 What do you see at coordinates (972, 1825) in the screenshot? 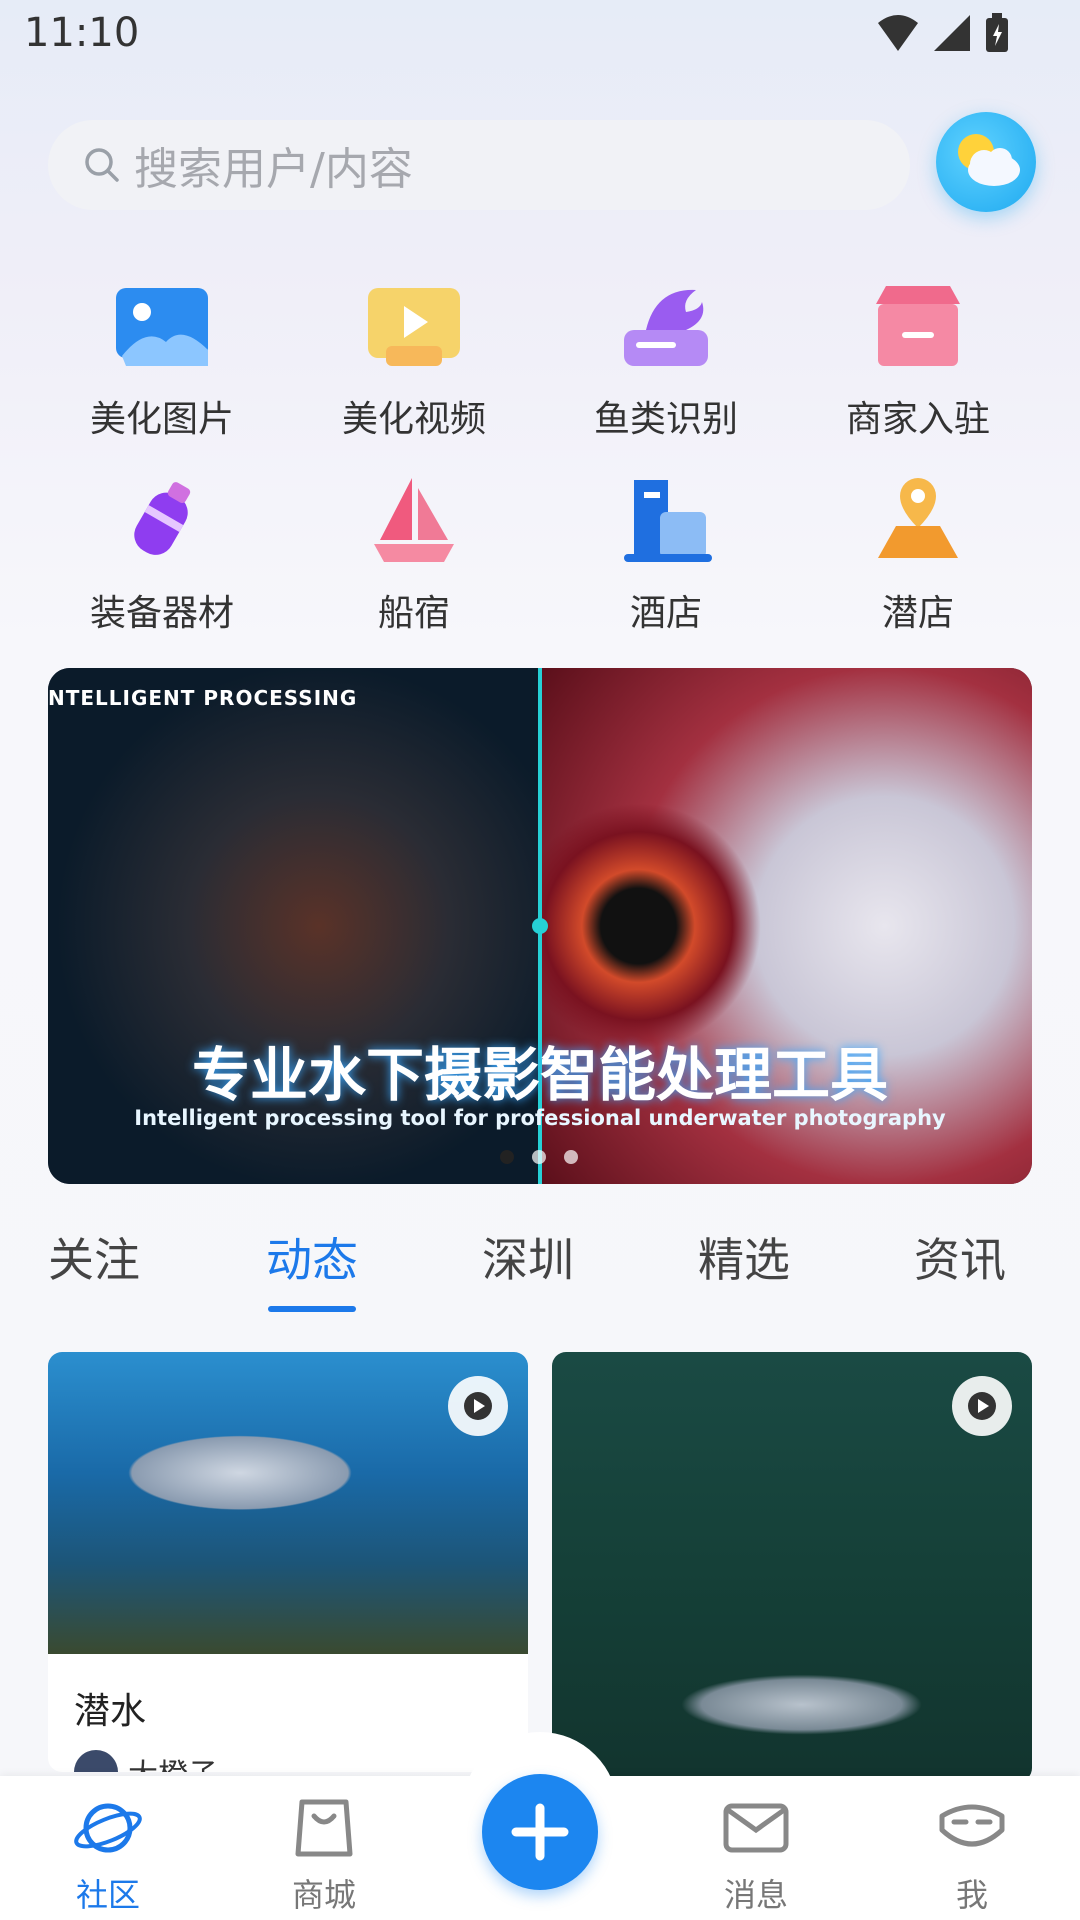
I see `profile-mask-icon` at bounding box center [972, 1825].